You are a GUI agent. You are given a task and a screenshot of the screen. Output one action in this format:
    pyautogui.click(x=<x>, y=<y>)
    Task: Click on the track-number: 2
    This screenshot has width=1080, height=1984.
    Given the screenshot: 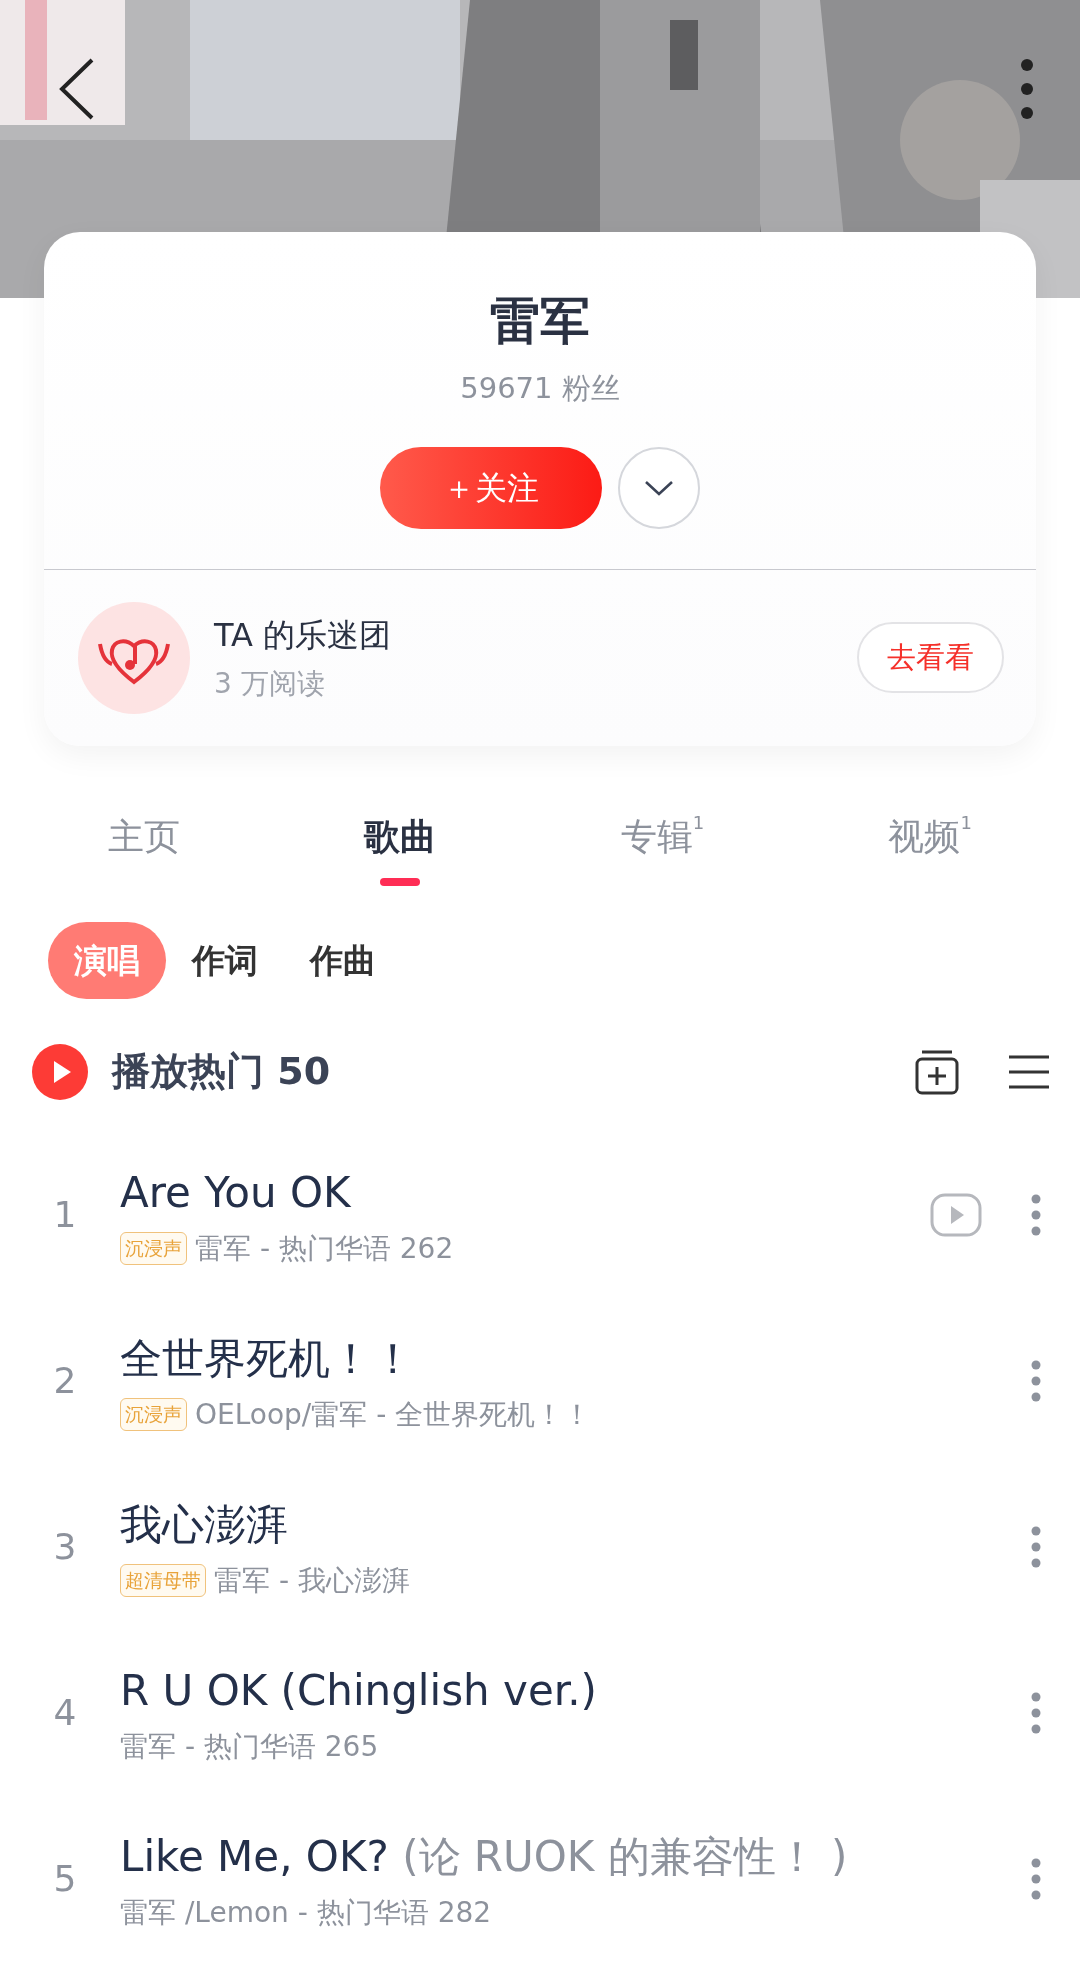 What is the action you would take?
    pyautogui.click(x=65, y=1381)
    